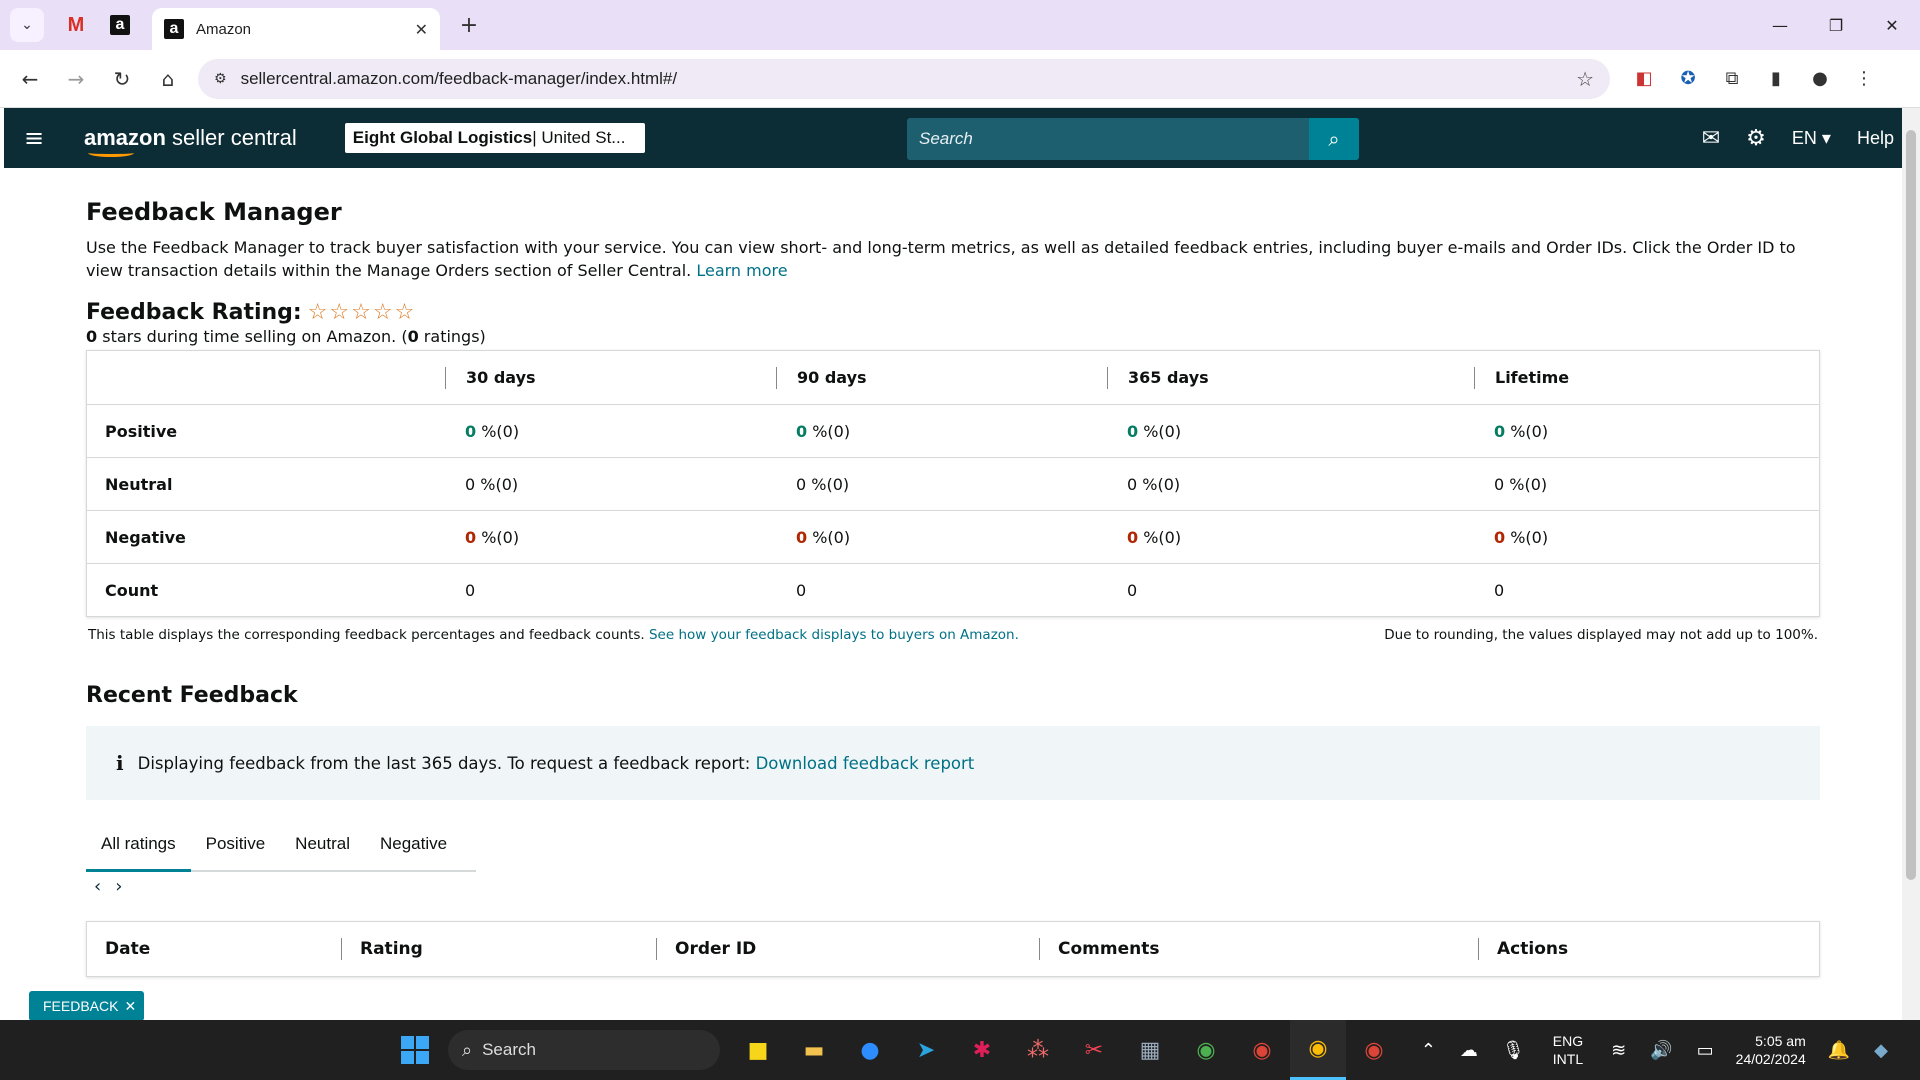 The height and width of the screenshot is (1080, 1920). What do you see at coordinates (1864, 79) in the screenshot?
I see `browser-menu-icon: ⋮` at bounding box center [1864, 79].